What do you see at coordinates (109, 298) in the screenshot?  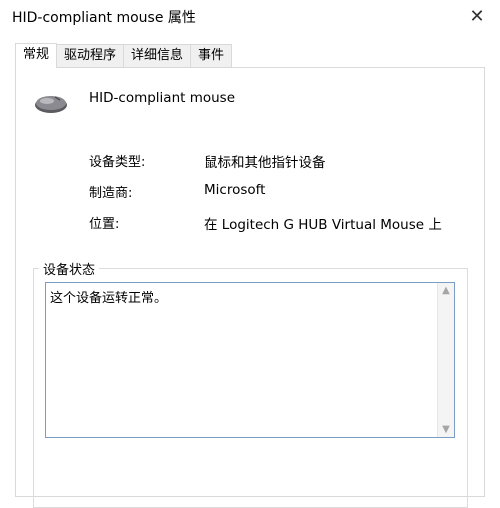 I see `device-status-text: 这个设备运转正常。` at bounding box center [109, 298].